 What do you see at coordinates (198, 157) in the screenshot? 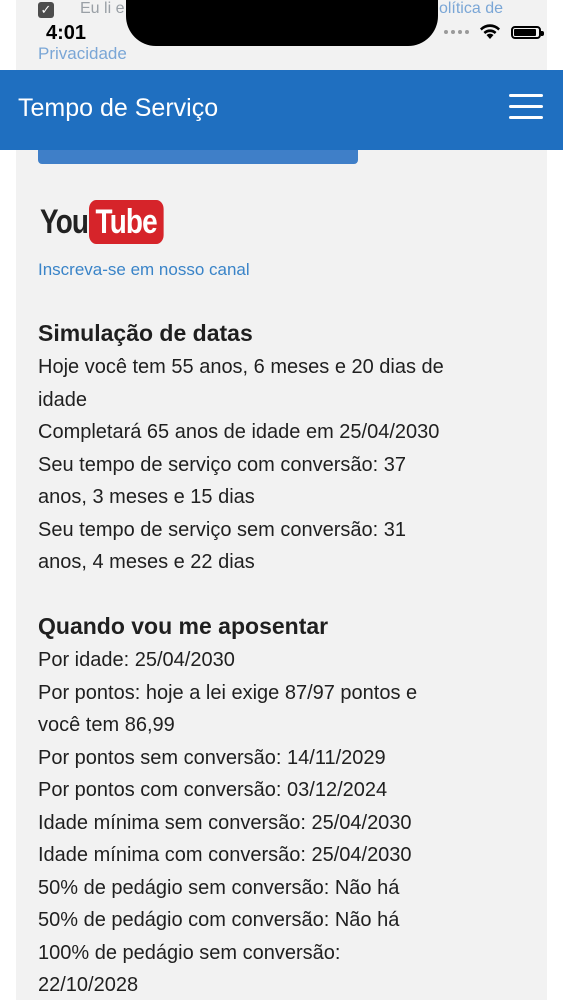
I see `action-button-partial` at bounding box center [198, 157].